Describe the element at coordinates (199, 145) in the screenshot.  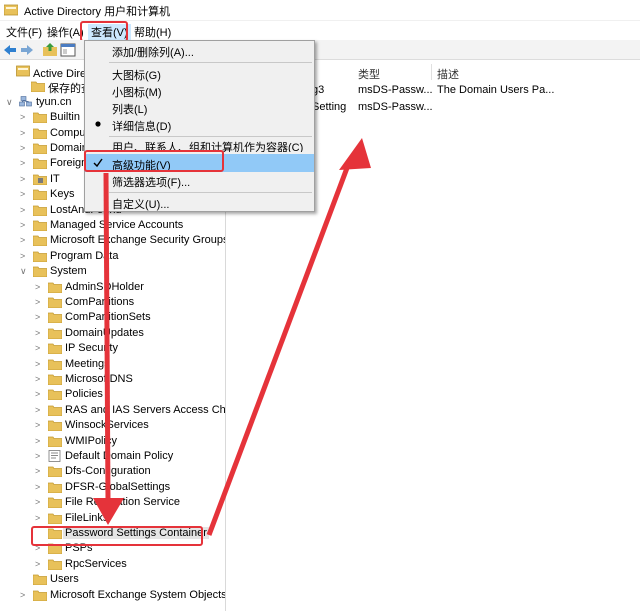
I see `menu-item-users-as-containers: 用户、联系人、组和计算机作为容器(C)` at that location.